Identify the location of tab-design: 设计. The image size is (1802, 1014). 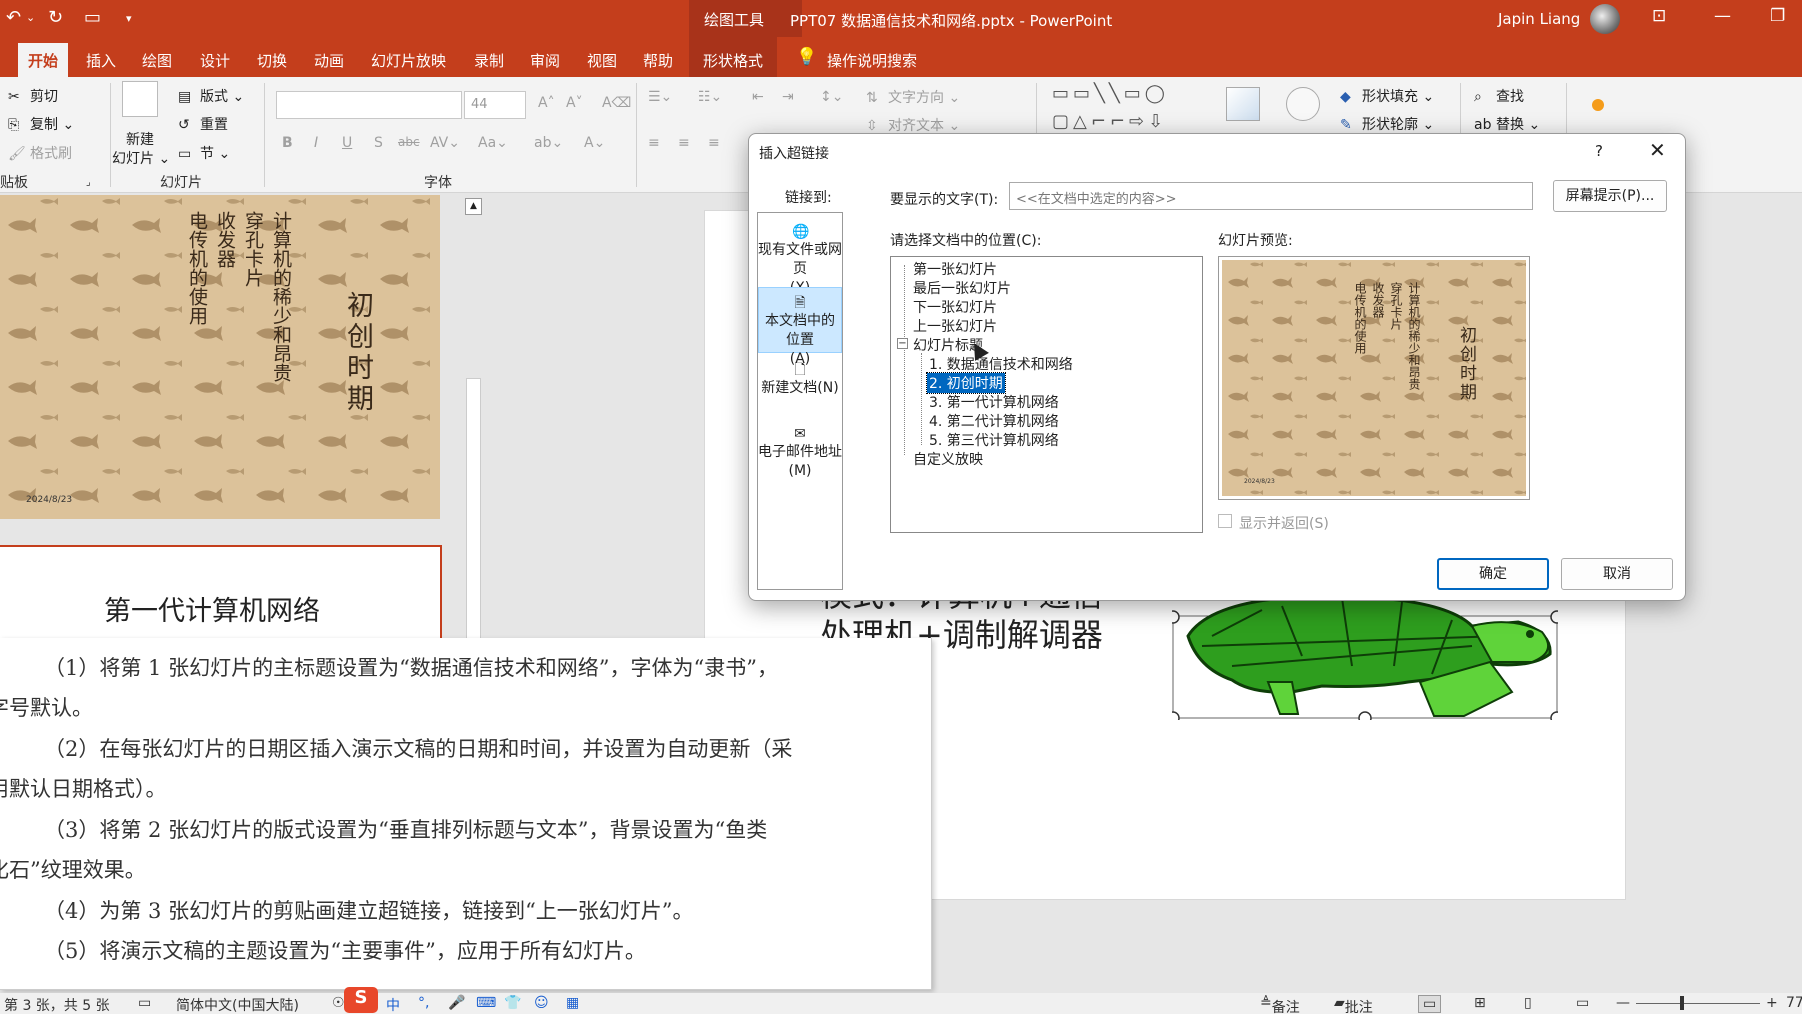
(215, 60).